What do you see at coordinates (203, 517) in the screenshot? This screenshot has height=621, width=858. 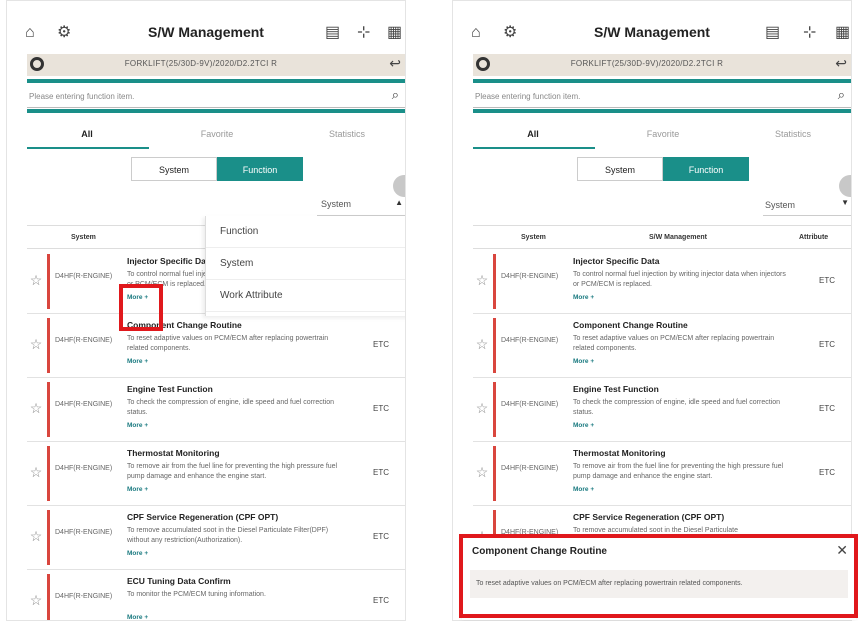 I see `row-title: CPF Service Regeneration (CPF OPT)` at bounding box center [203, 517].